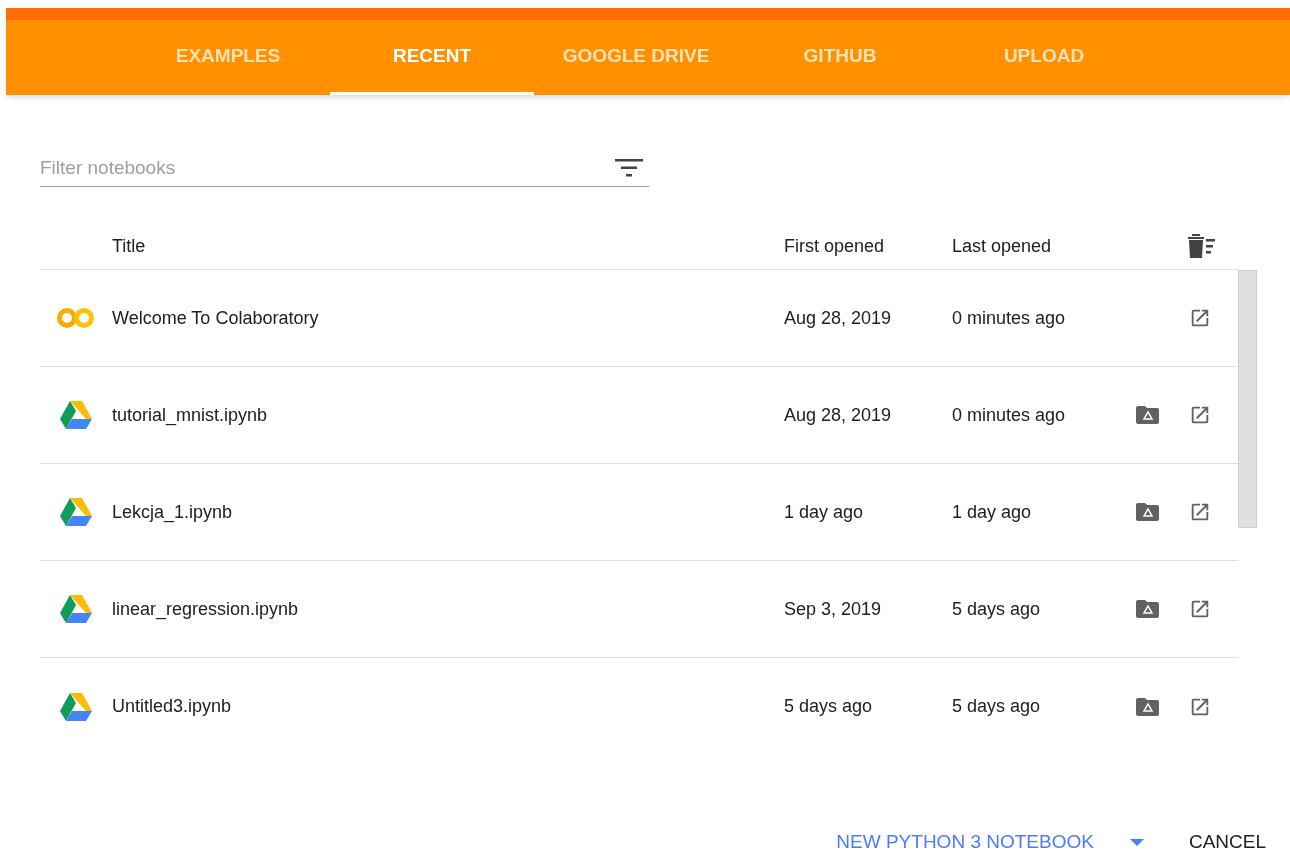 The width and height of the screenshot is (1290, 862). What do you see at coordinates (1227, 842) in the screenshot?
I see `cancel-button: CANCEL` at bounding box center [1227, 842].